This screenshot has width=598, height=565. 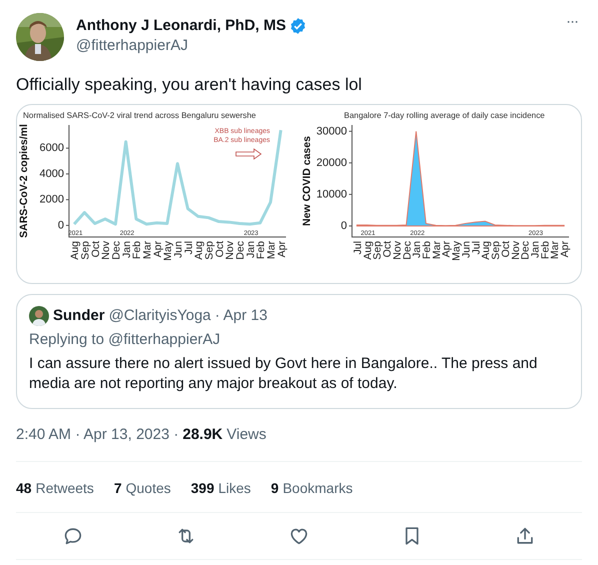 What do you see at coordinates (189, 85) in the screenshot?
I see `tweet-text: Officially speaking, you aren't having cases lol` at bounding box center [189, 85].